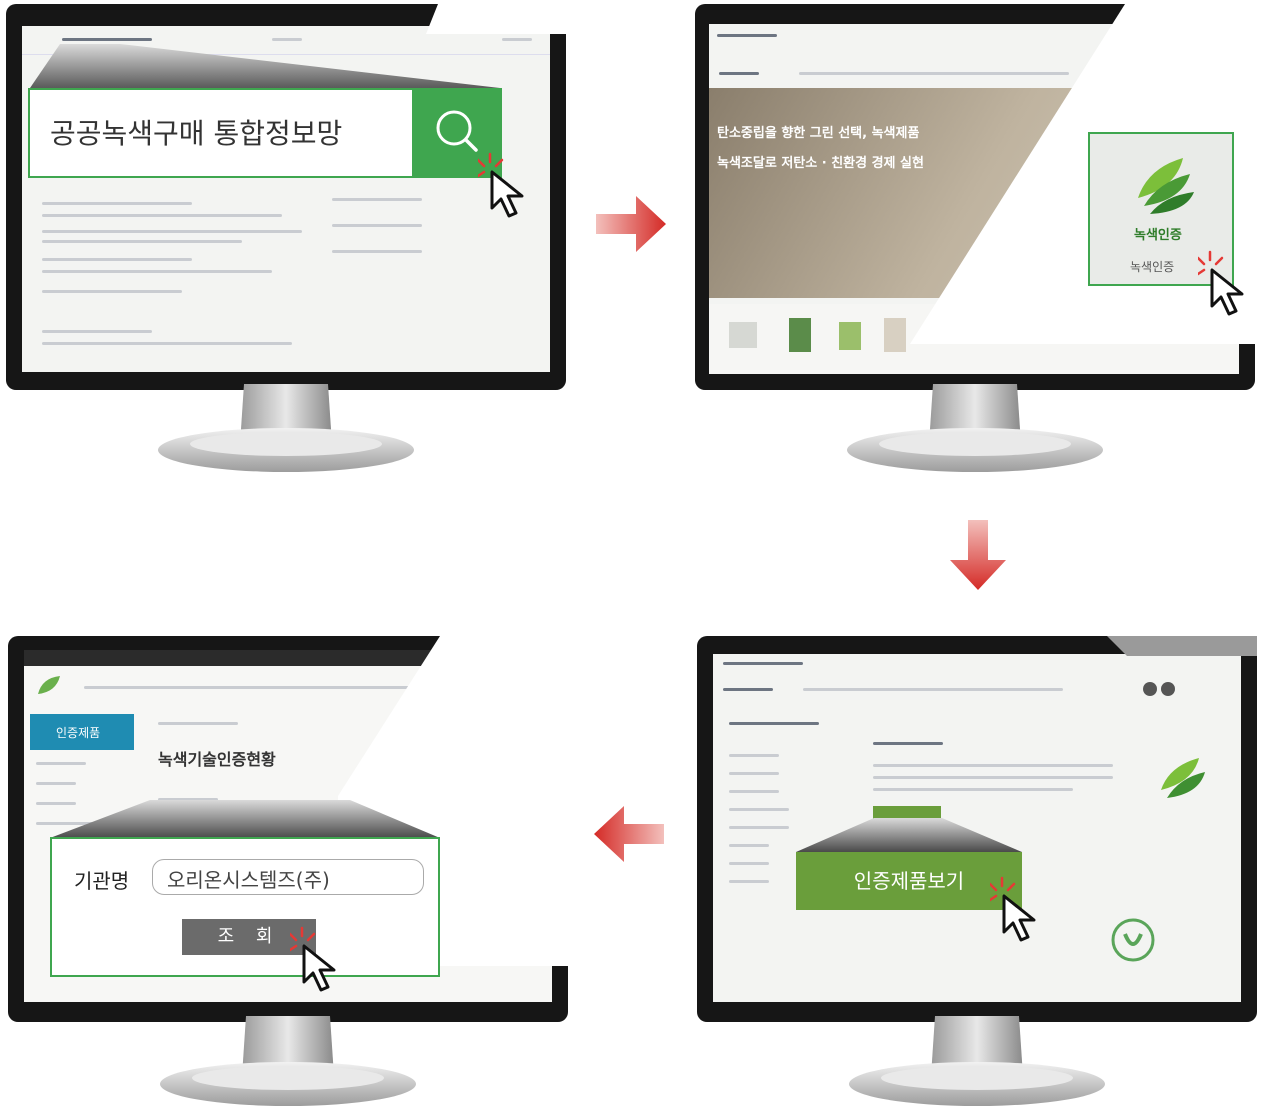 The height and width of the screenshot is (1109, 1262). Describe the element at coordinates (248, 880) in the screenshot. I see `agency-name-value: 오리온시스템즈(주)` at that location.